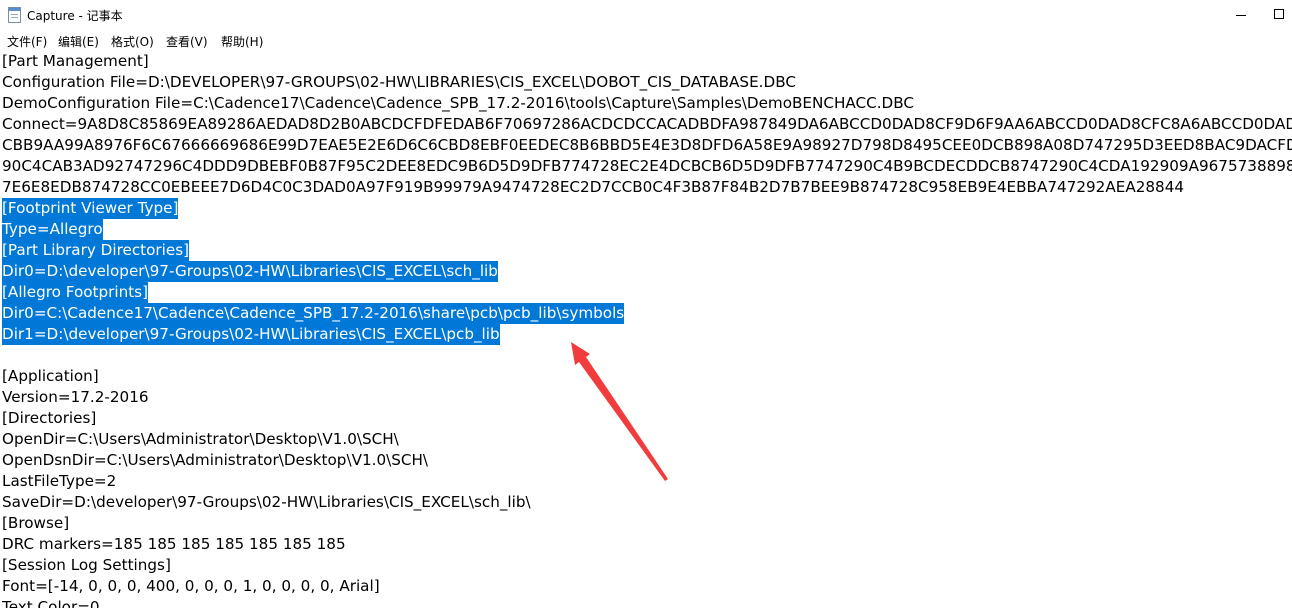 The width and height of the screenshot is (1292, 608). Describe the element at coordinates (90, 208) in the screenshot. I see `text-line: [Footprint Viewer Type]` at that location.